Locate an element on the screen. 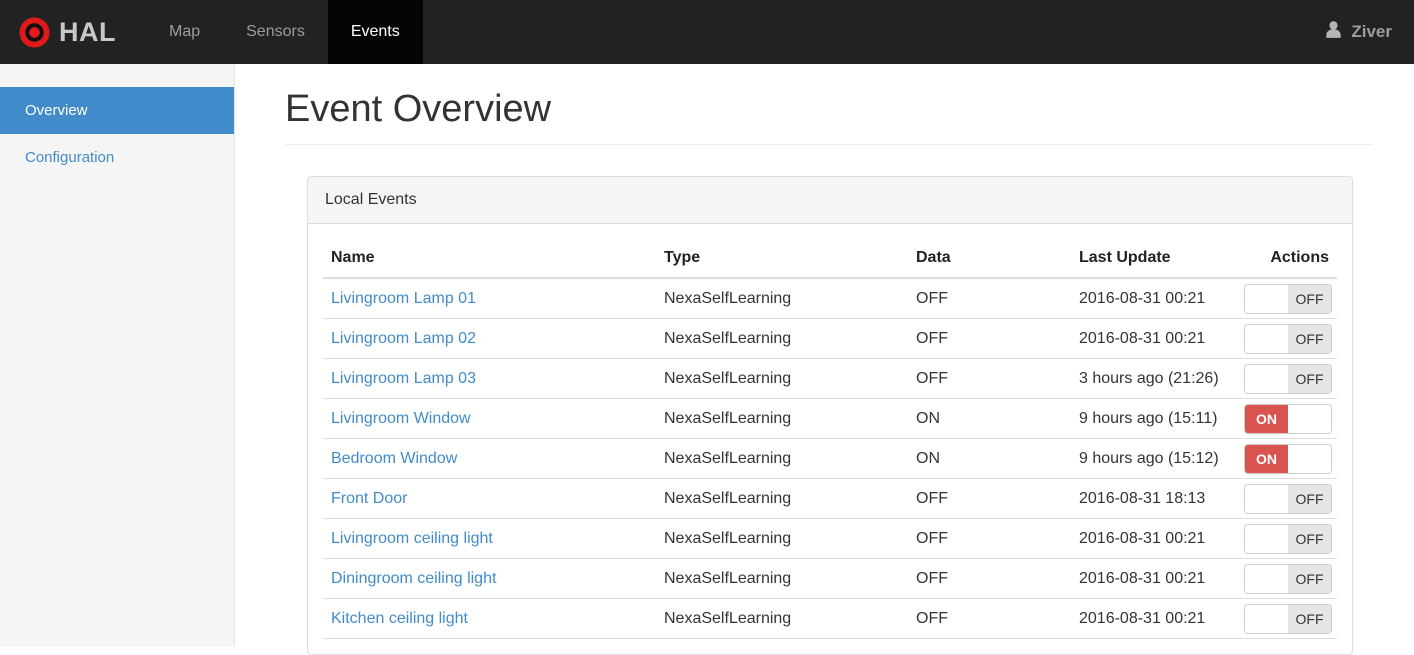  sidebar: Overview Configuration is located at coordinates (117, 355).